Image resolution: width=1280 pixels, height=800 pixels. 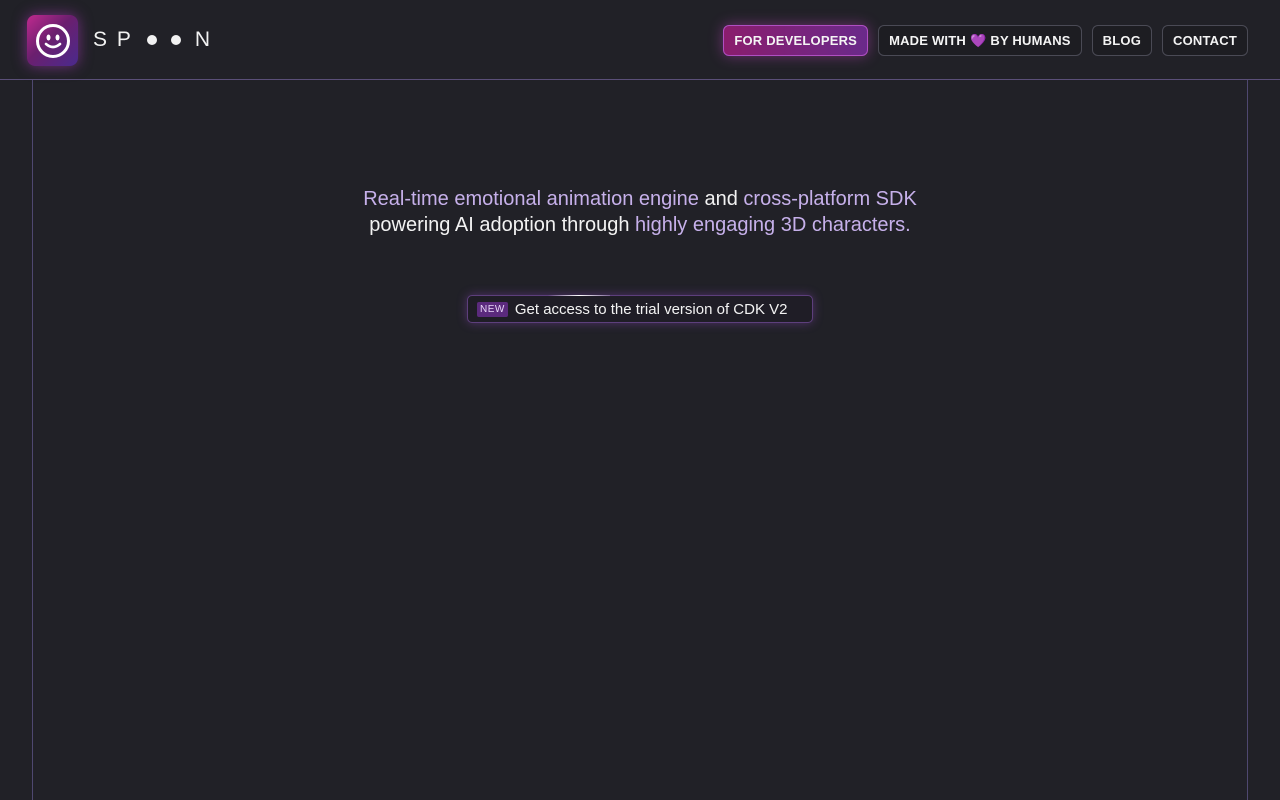 I want to click on heart-icon: 💜, so click(x=978, y=40).